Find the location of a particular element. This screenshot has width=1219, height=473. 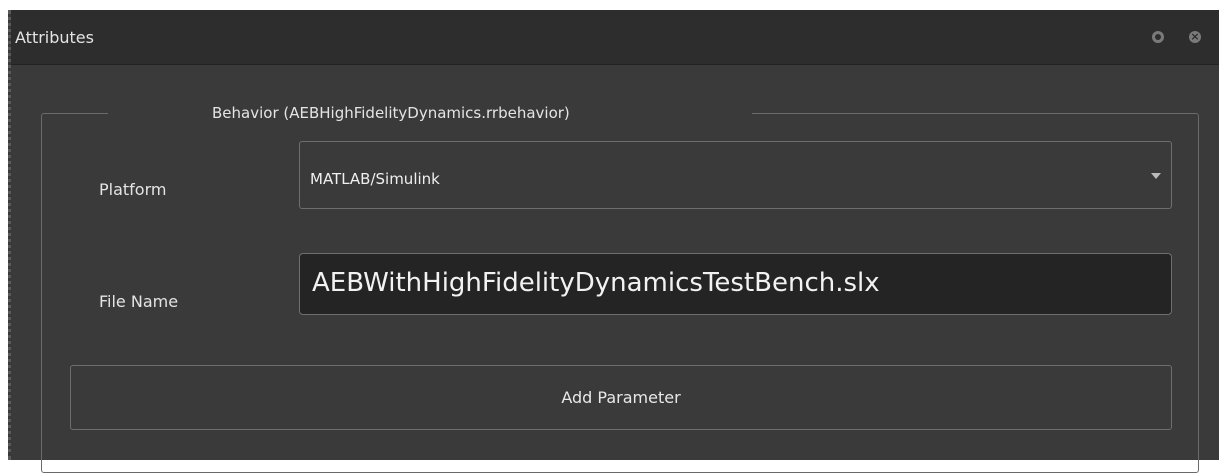

settings-icon is located at coordinates (1158, 37).